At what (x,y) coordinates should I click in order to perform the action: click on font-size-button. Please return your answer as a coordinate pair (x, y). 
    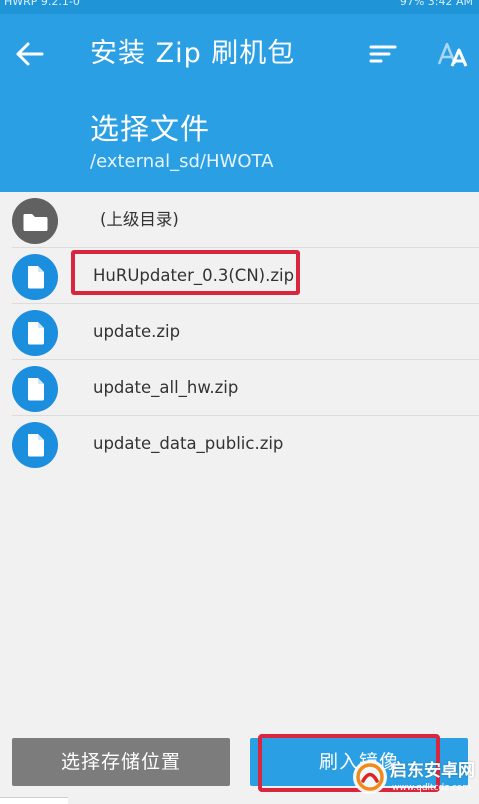
    Looking at the image, I should click on (453, 54).